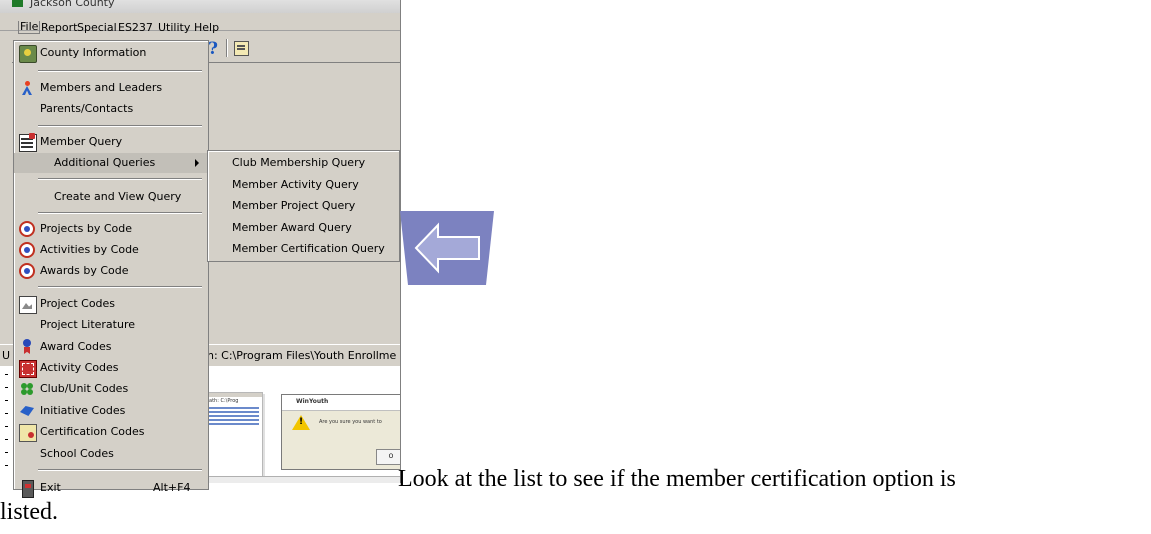 This screenshot has height=534, width=1151. What do you see at coordinates (174, 28) in the screenshot?
I see `menu-utility: Utility` at bounding box center [174, 28].